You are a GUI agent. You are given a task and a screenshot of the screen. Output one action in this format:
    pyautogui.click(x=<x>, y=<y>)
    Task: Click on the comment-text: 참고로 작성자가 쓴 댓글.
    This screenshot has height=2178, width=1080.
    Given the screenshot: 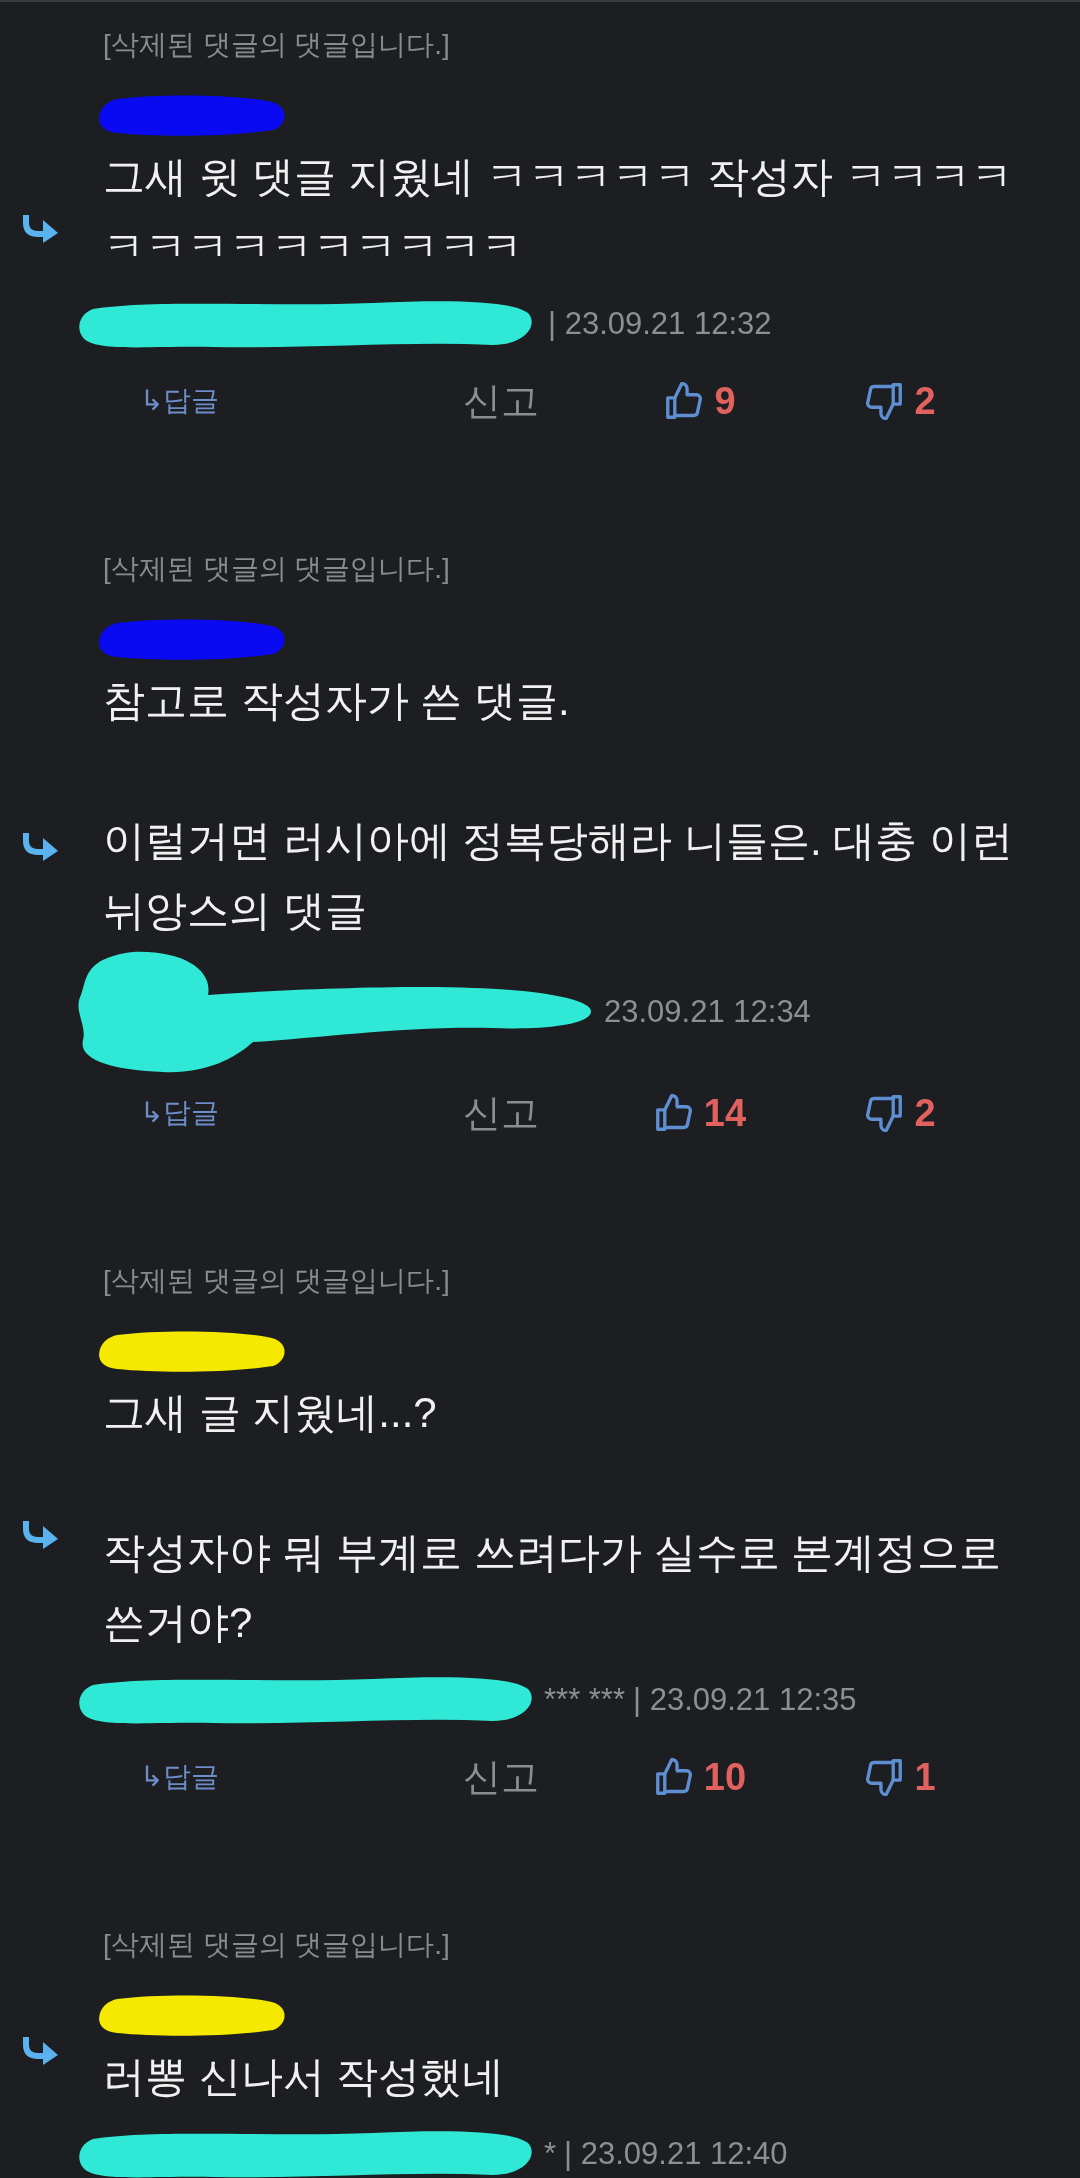 What is the action you would take?
    pyautogui.click(x=337, y=701)
    